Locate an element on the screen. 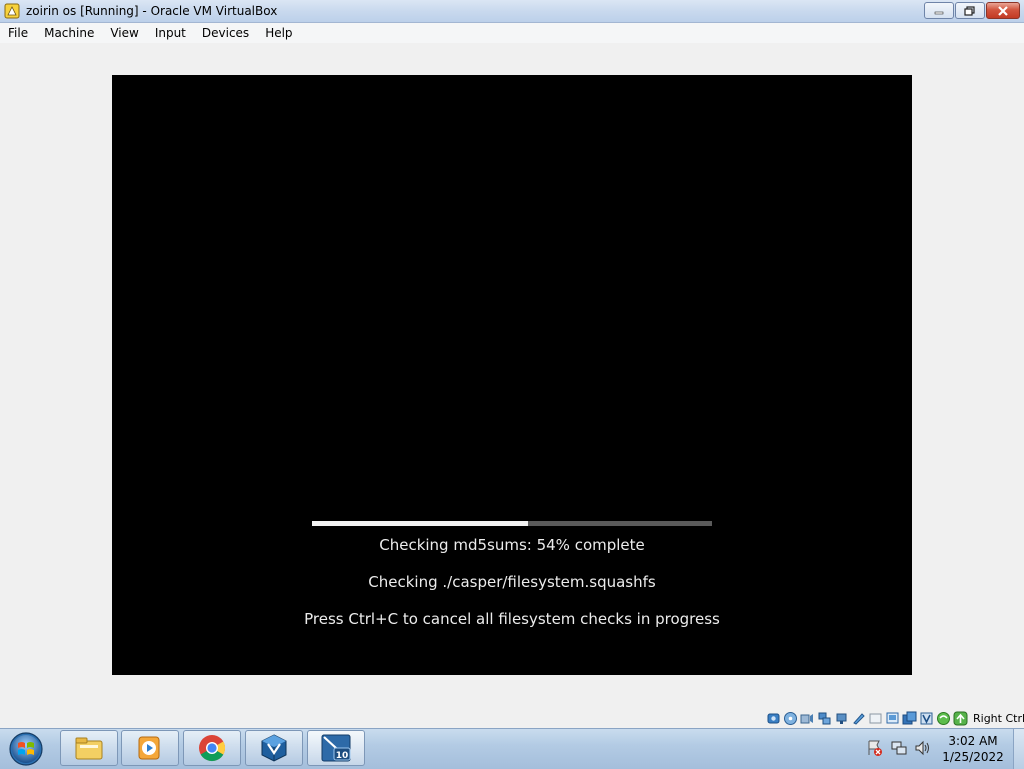 The height and width of the screenshot is (769, 1024). volume-icon is located at coordinates (923, 748).